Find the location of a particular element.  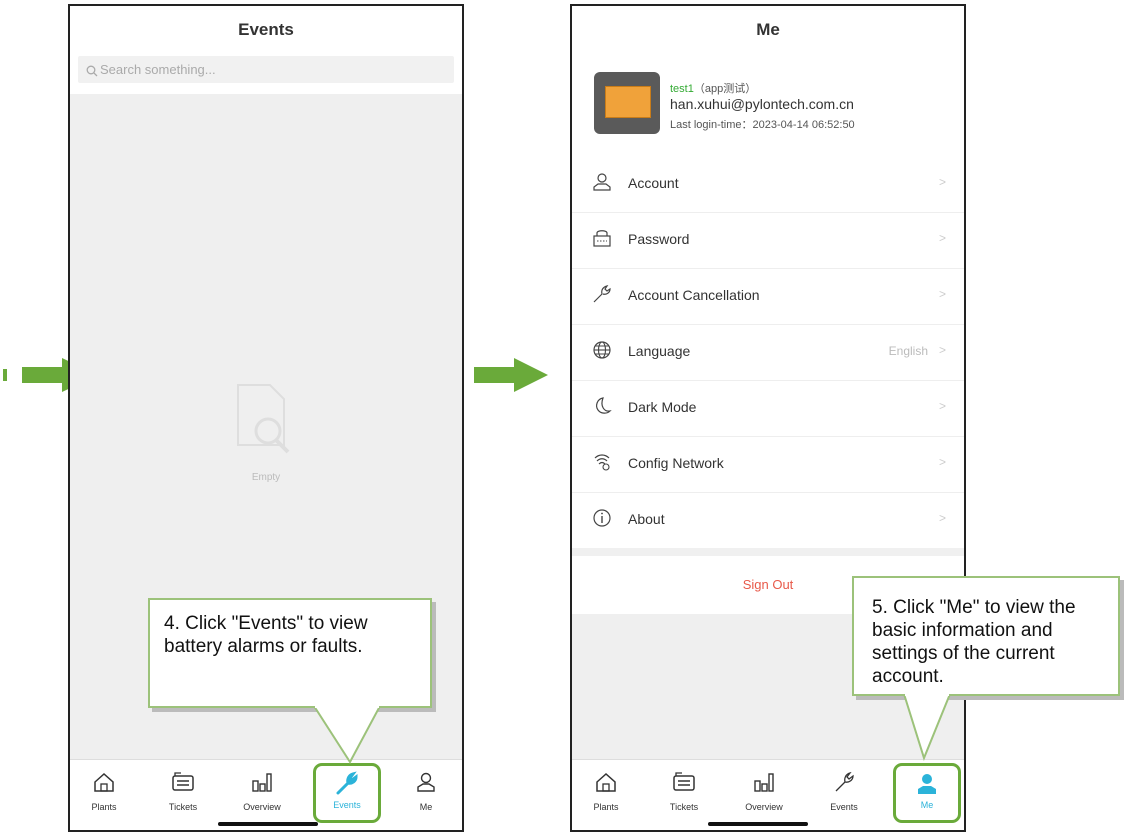

search-icon is located at coordinates (92, 71).